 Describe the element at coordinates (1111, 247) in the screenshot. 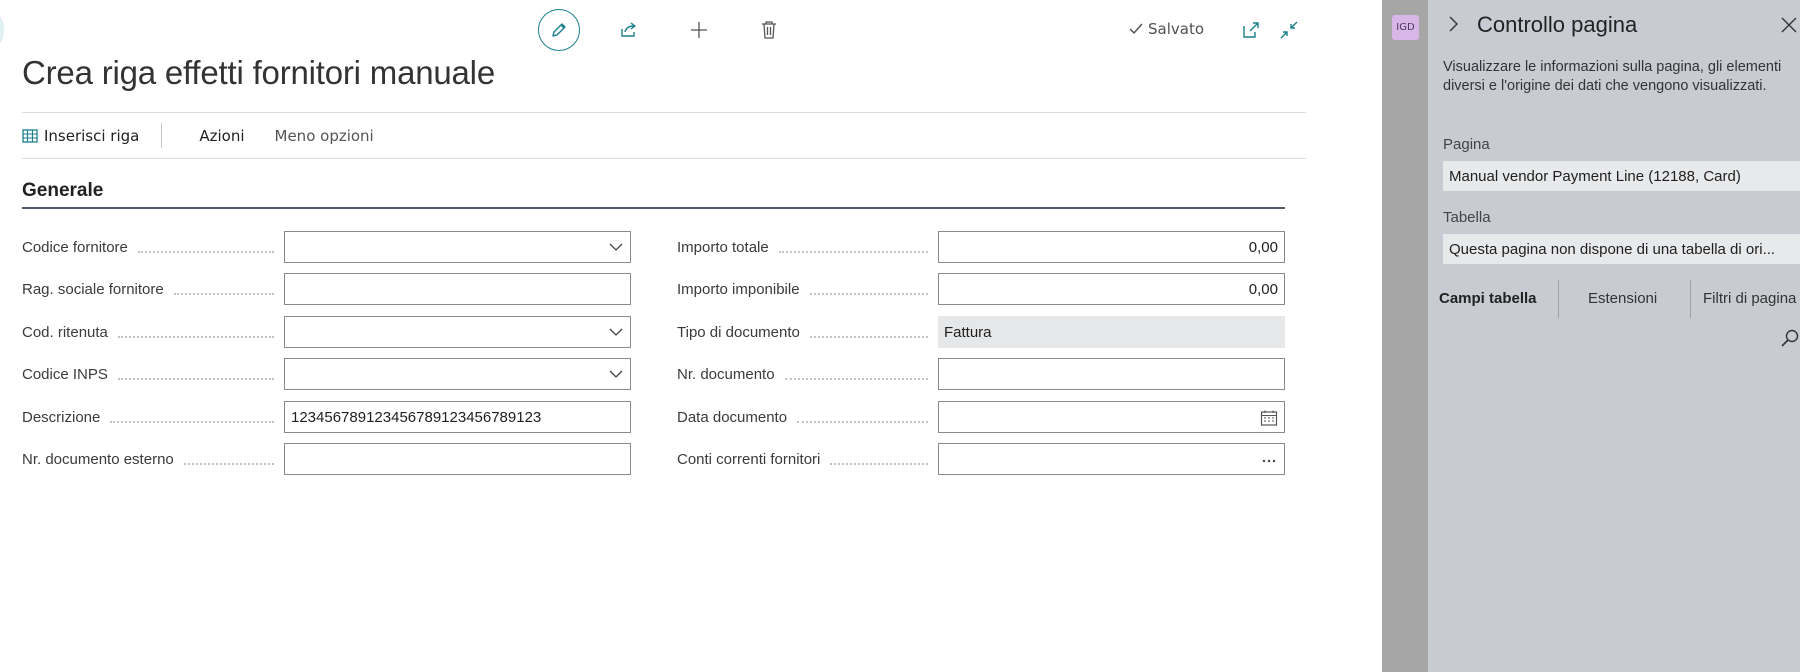

I see `total-amount-input: 0,00` at that location.